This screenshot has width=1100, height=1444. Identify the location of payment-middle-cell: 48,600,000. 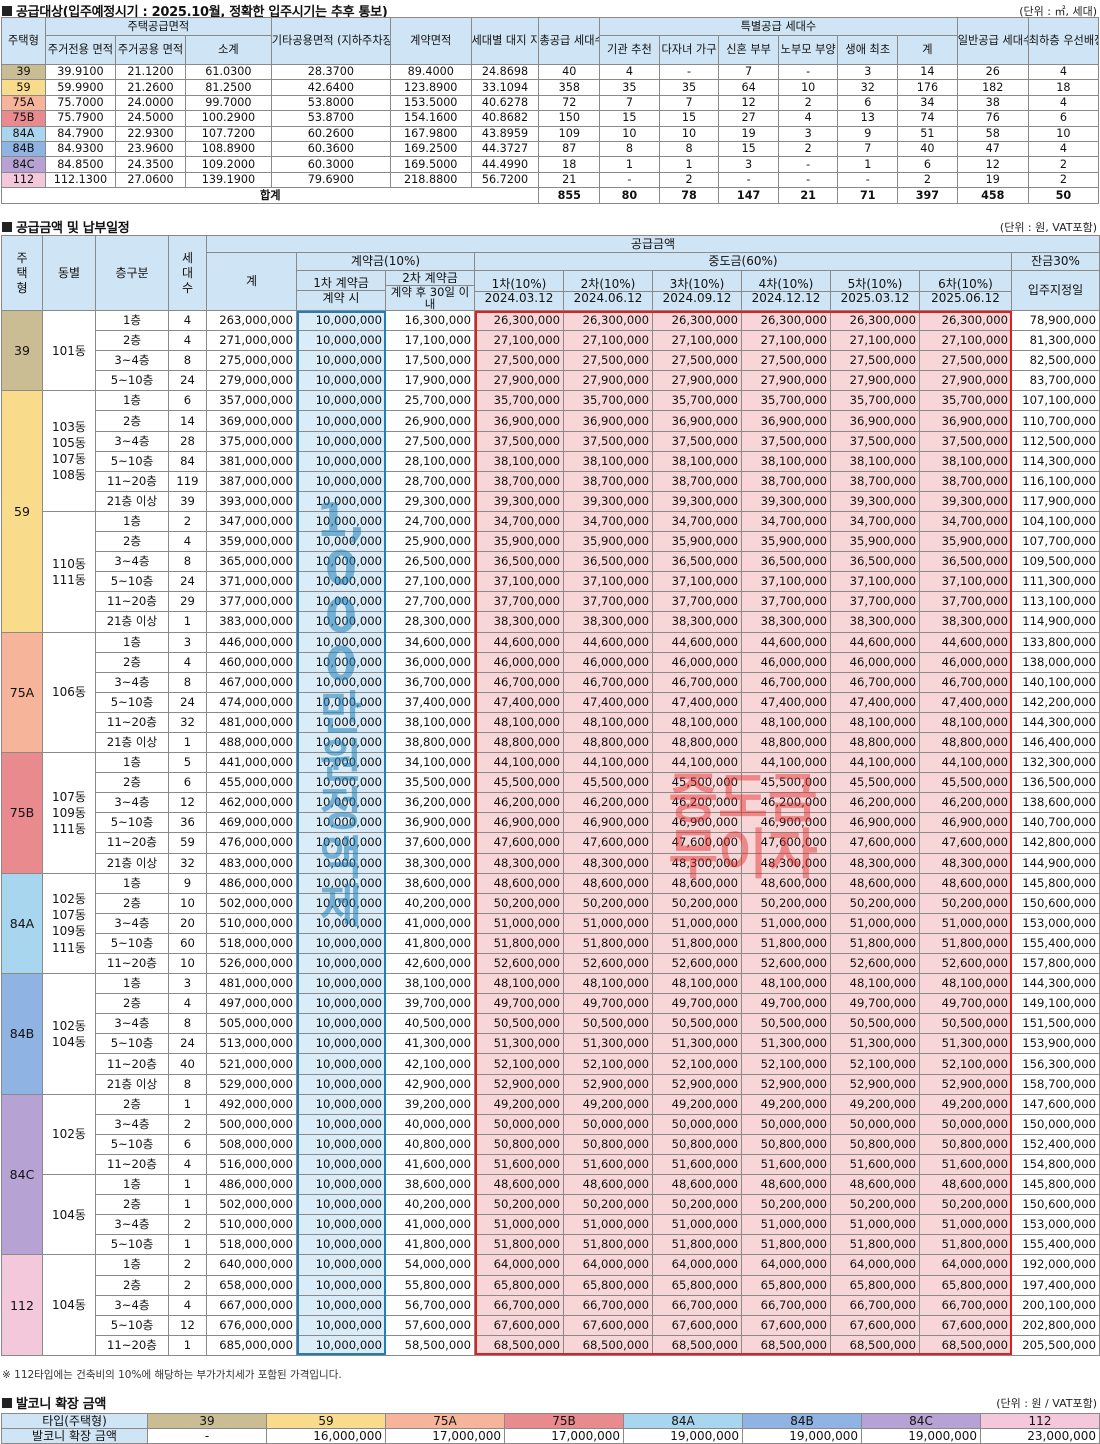
(519, 883).